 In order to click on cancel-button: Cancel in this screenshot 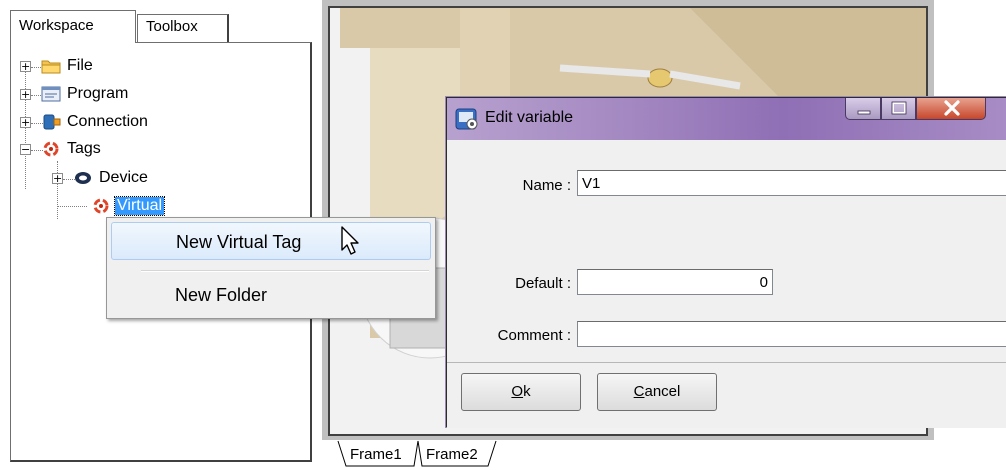, I will do `click(657, 392)`.